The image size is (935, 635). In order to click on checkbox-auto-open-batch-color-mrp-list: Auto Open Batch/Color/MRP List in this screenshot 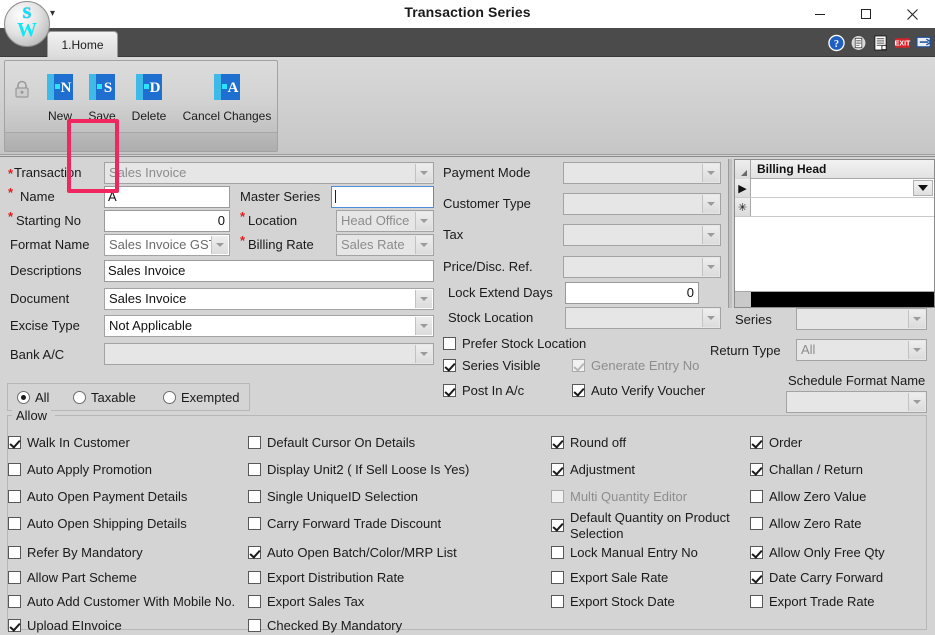, I will do `click(352, 553)`.